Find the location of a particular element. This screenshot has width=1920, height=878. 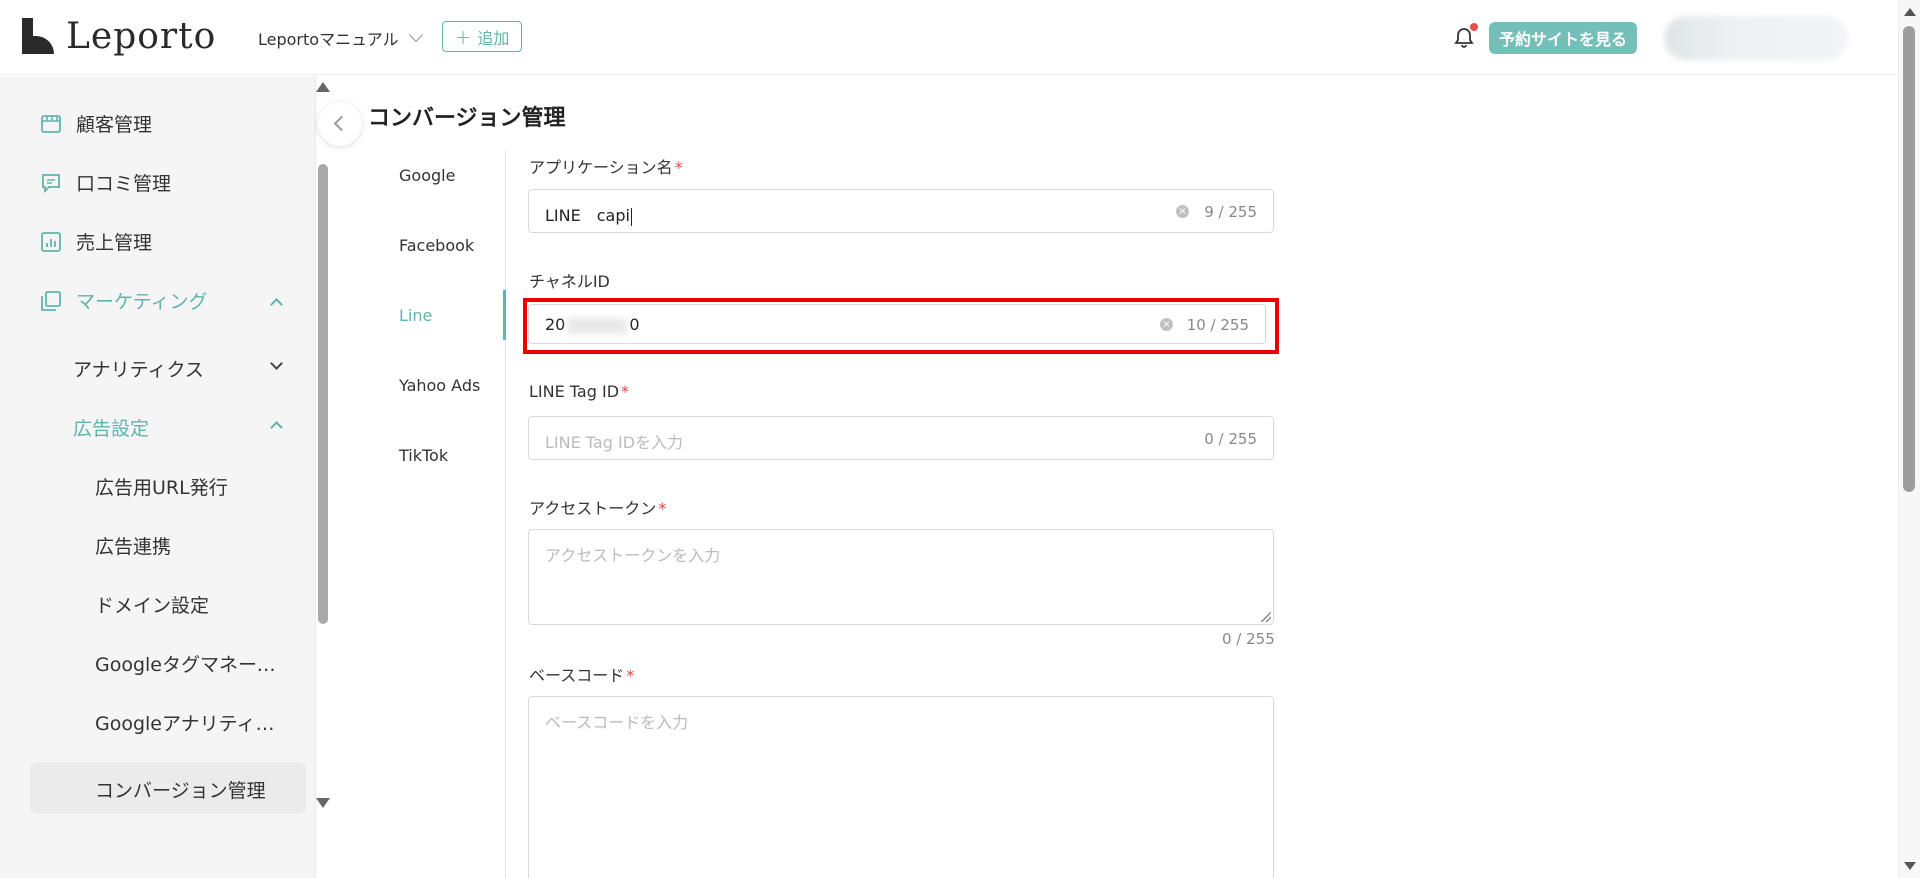

line-tag-id-label-text: LINE Tag ID is located at coordinates (574, 391).